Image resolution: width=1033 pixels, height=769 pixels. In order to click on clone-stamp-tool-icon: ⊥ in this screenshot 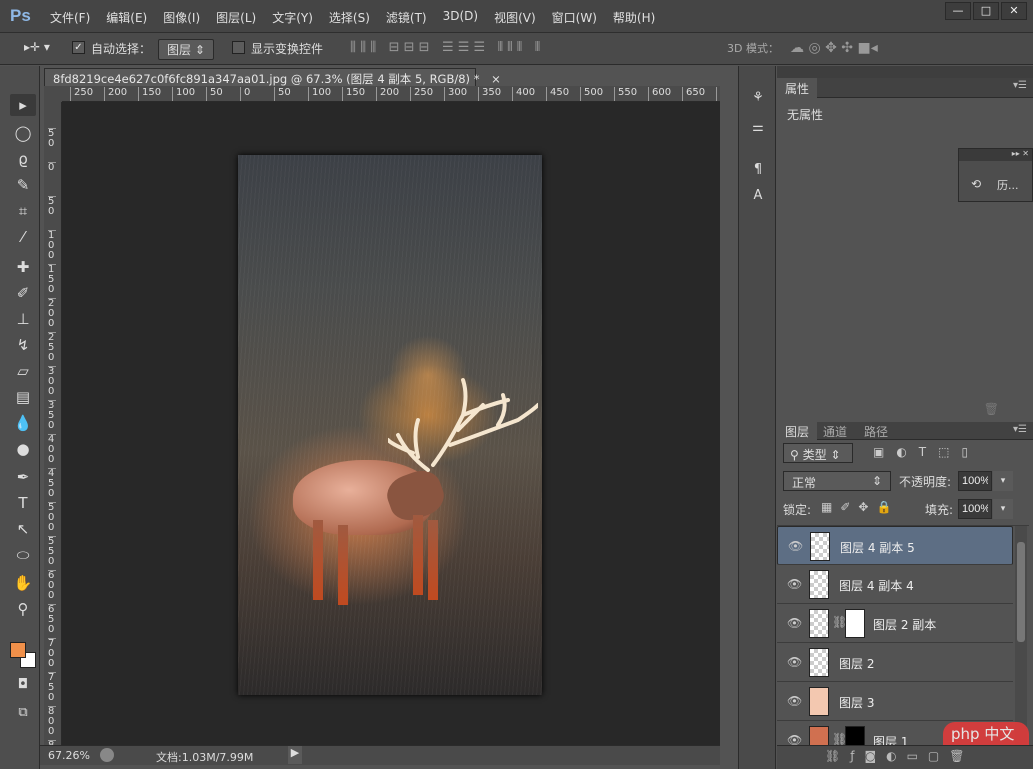, I will do `click(23, 319)`.